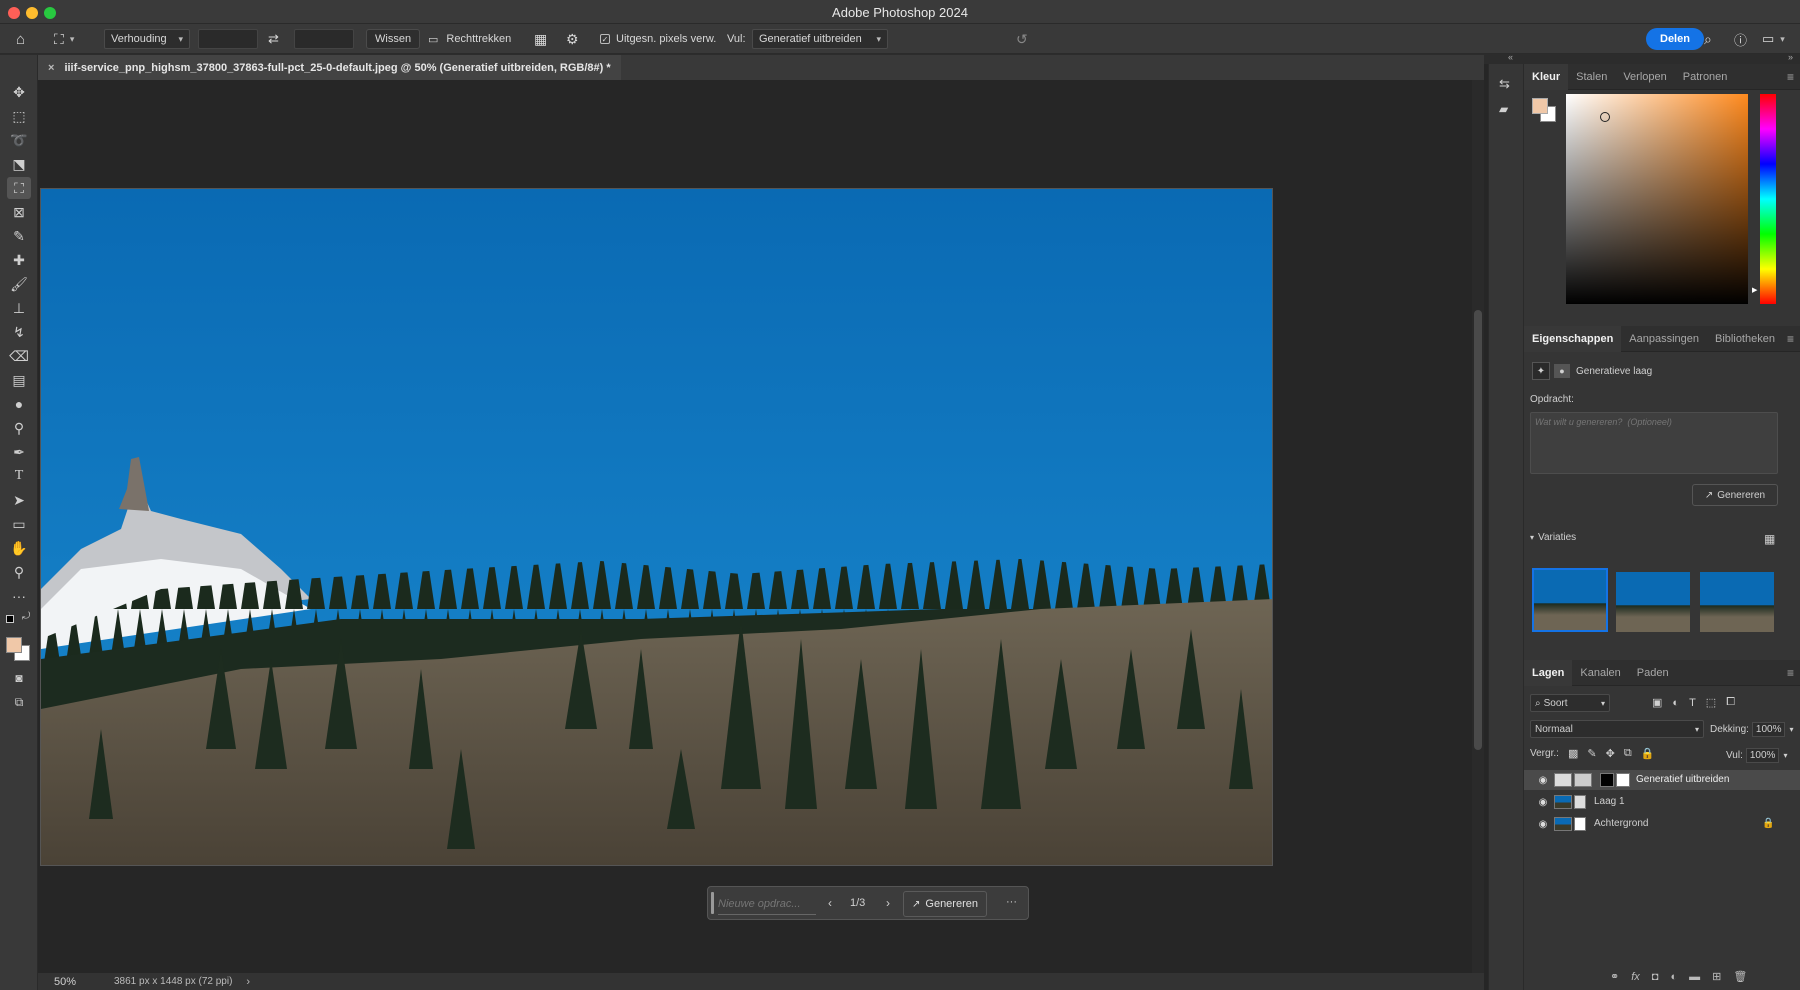 This screenshot has height=990, width=1800. What do you see at coordinates (1675, 703) in the screenshot?
I see `adjustment-filter-icon: ◐` at bounding box center [1675, 703].